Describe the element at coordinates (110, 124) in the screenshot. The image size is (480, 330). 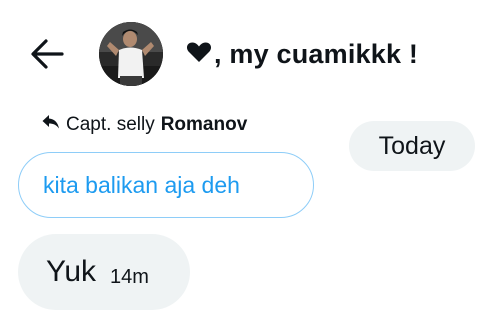
I see `reply-name: Capt. selly` at that location.